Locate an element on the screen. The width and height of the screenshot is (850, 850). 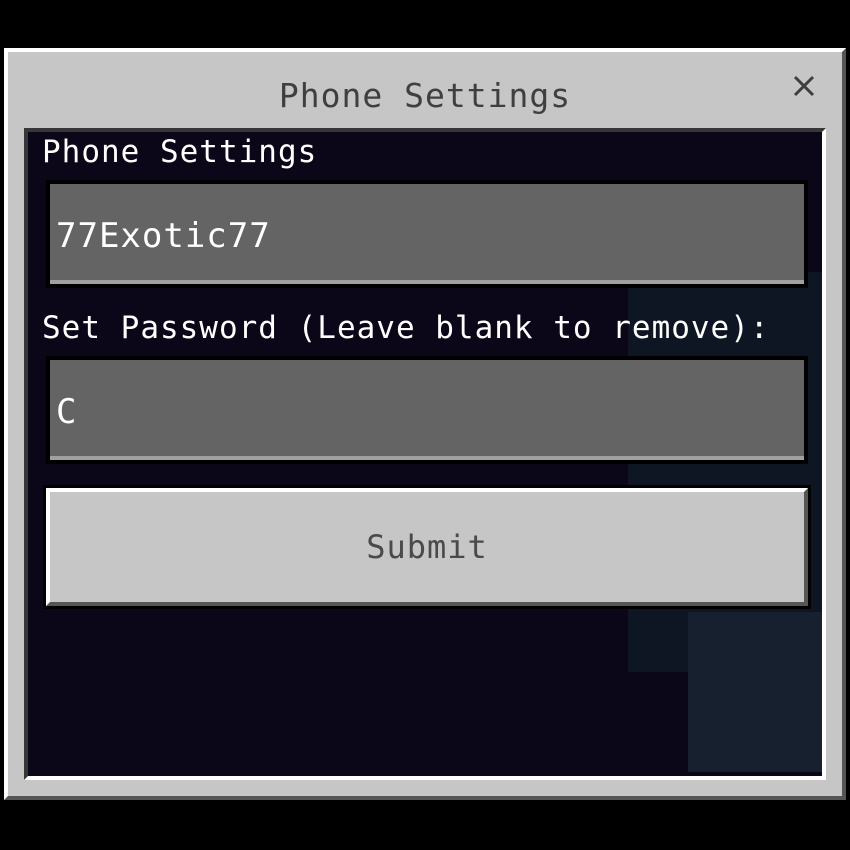
name-field-value: 77Exotic77 is located at coordinates (163, 236).